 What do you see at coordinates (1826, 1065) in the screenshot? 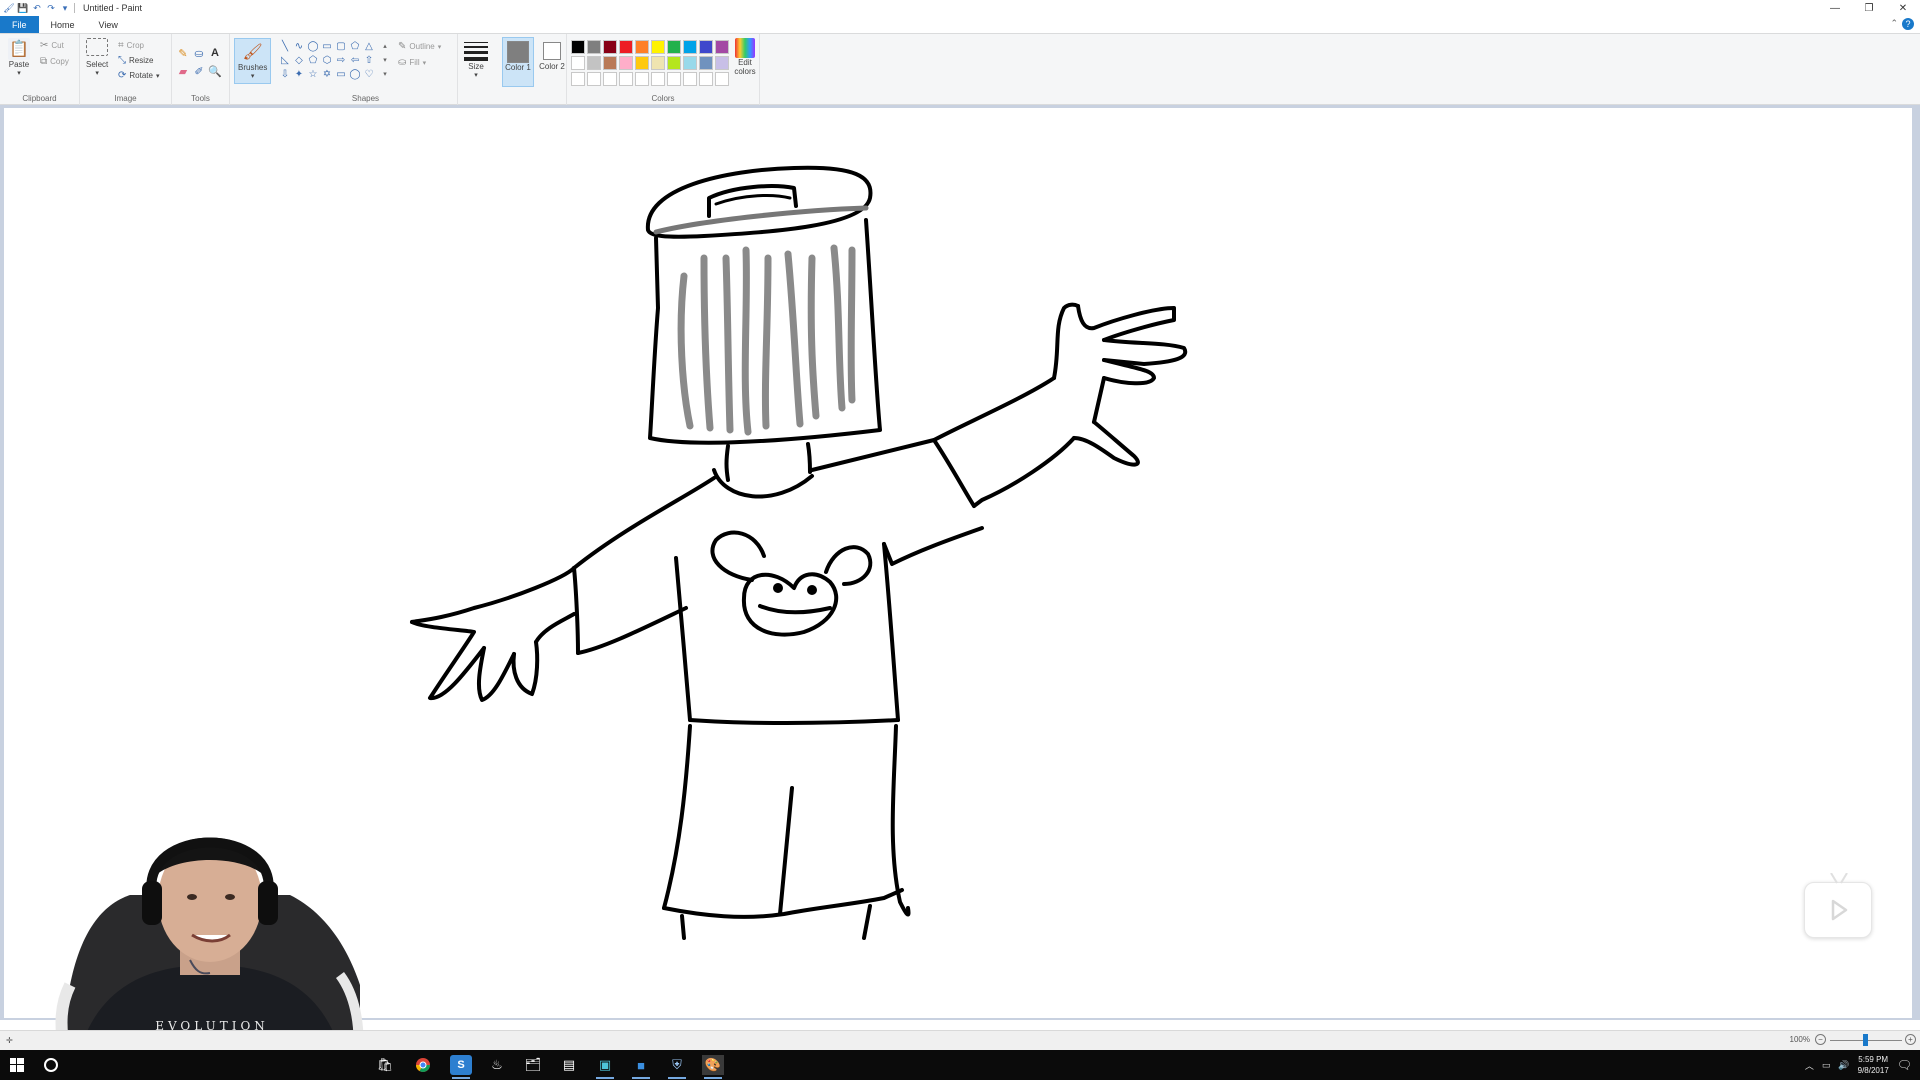
I see `network-icon: ▭` at bounding box center [1826, 1065].